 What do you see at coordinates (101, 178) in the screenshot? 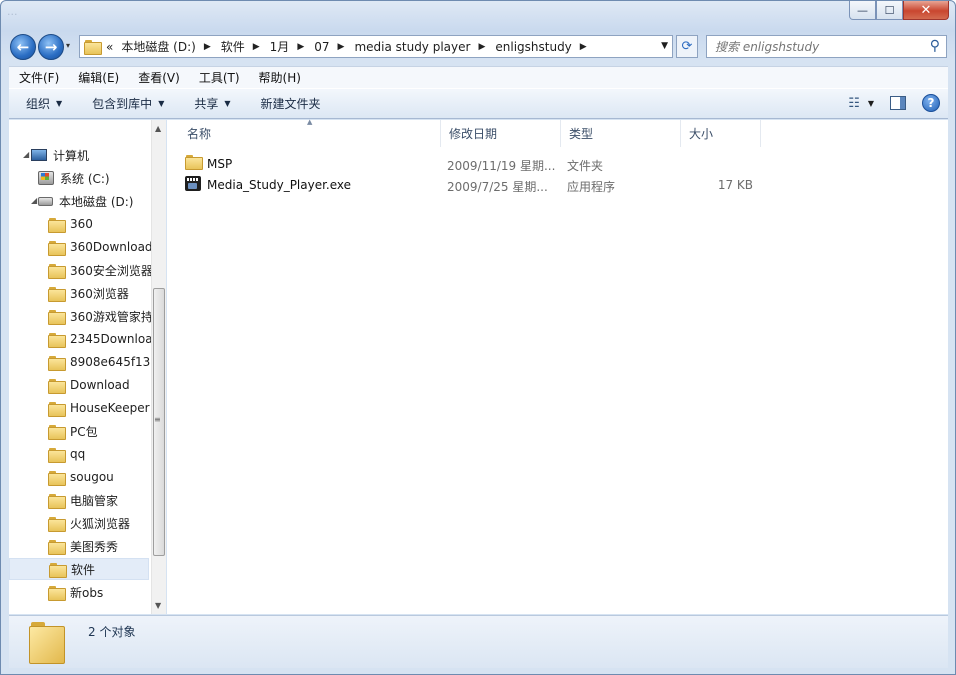
I see `nav-item: 系统 (C:)` at bounding box center [101, 178].